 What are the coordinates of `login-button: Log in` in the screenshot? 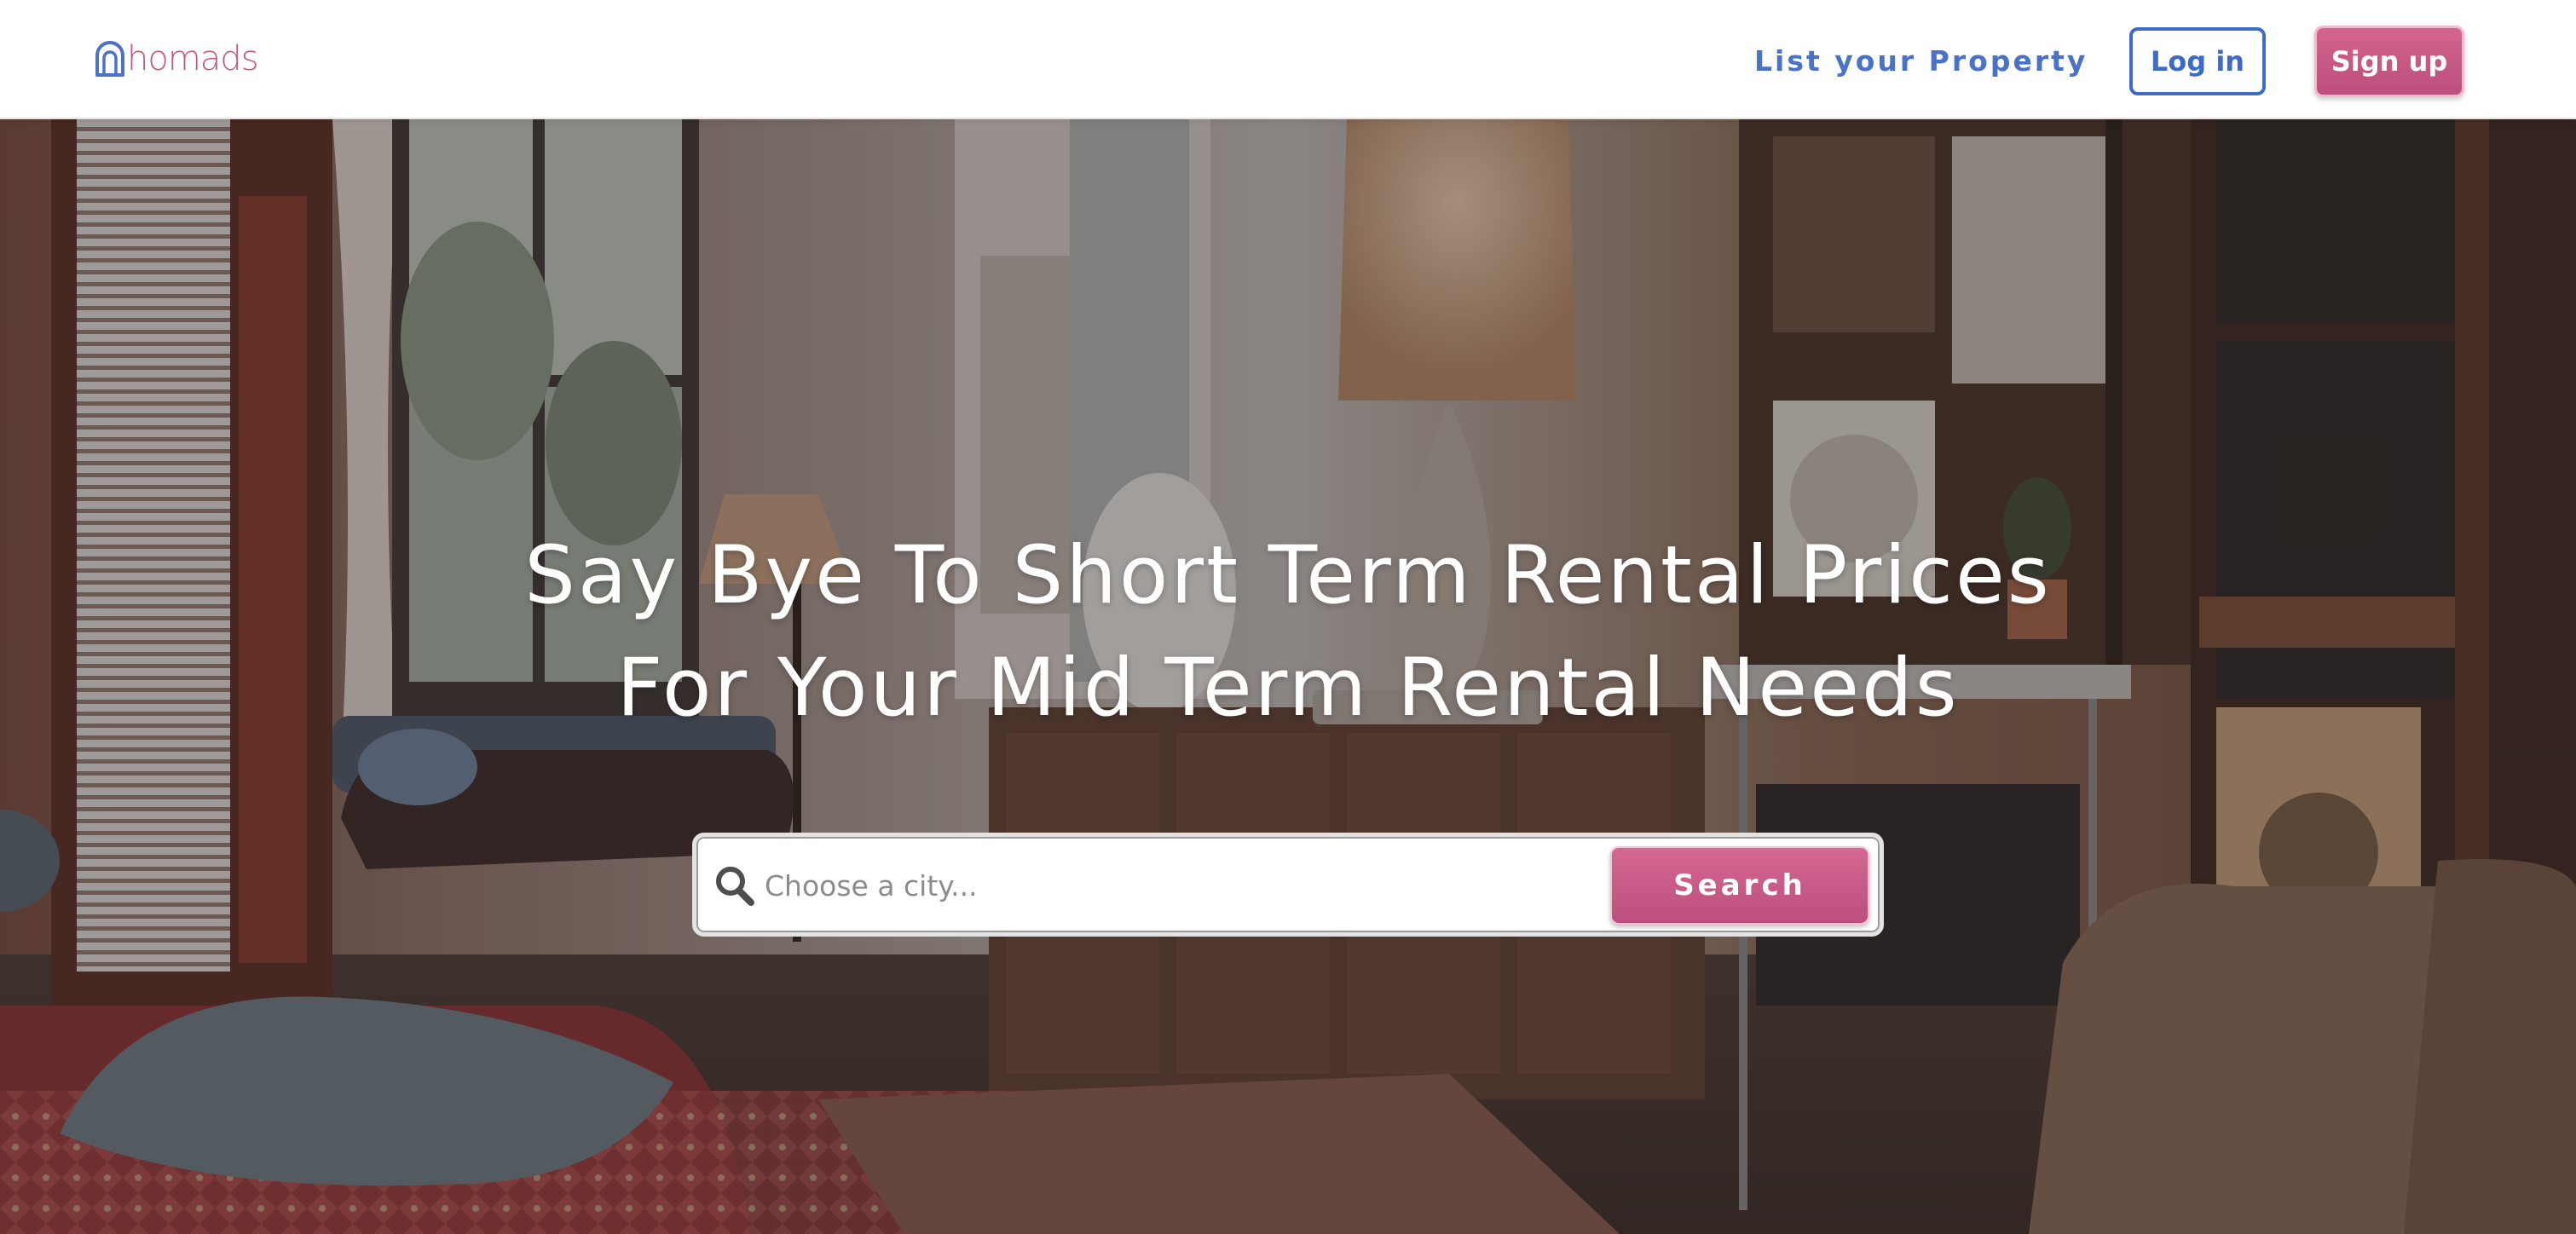 It's located at (2197, 61).